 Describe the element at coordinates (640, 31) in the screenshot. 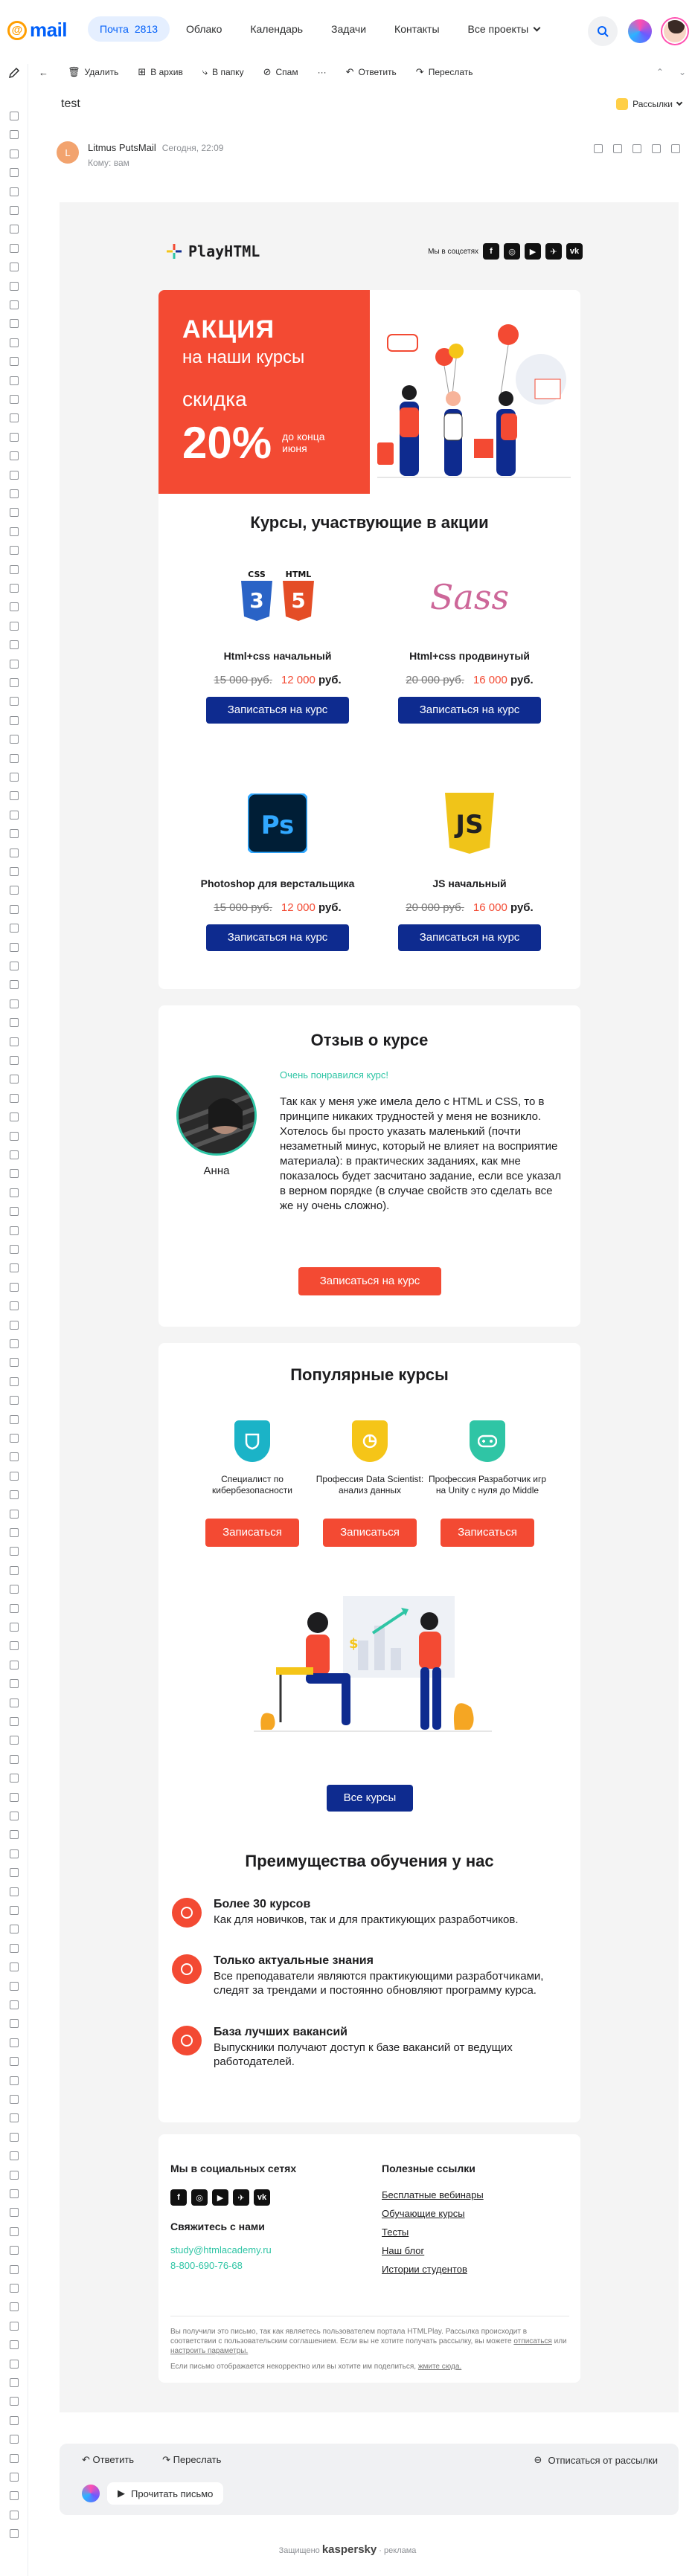

I see `assistant-orb-icon` at that location.